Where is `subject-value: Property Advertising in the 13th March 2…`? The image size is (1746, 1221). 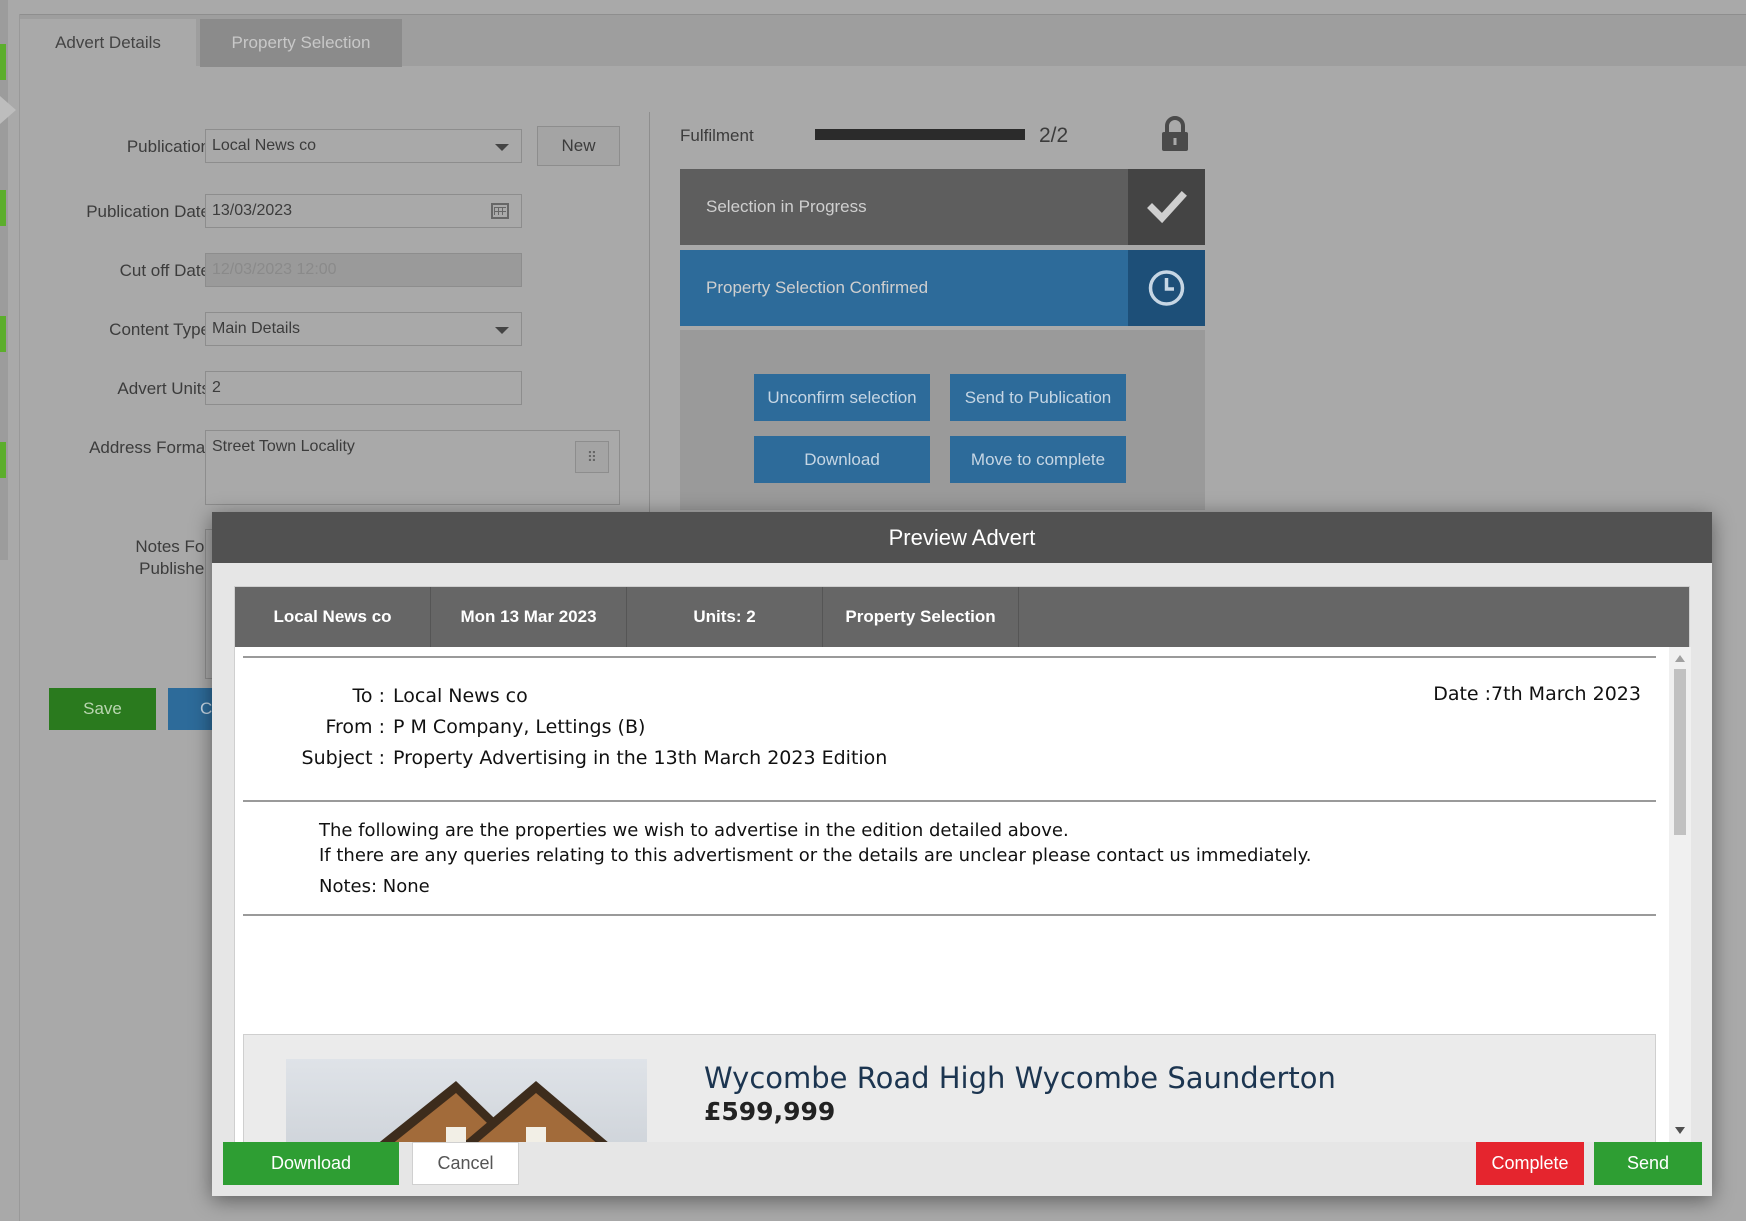
subject-value: Property Advertising in the 13th March 2… is located at coordinates (640, 758).